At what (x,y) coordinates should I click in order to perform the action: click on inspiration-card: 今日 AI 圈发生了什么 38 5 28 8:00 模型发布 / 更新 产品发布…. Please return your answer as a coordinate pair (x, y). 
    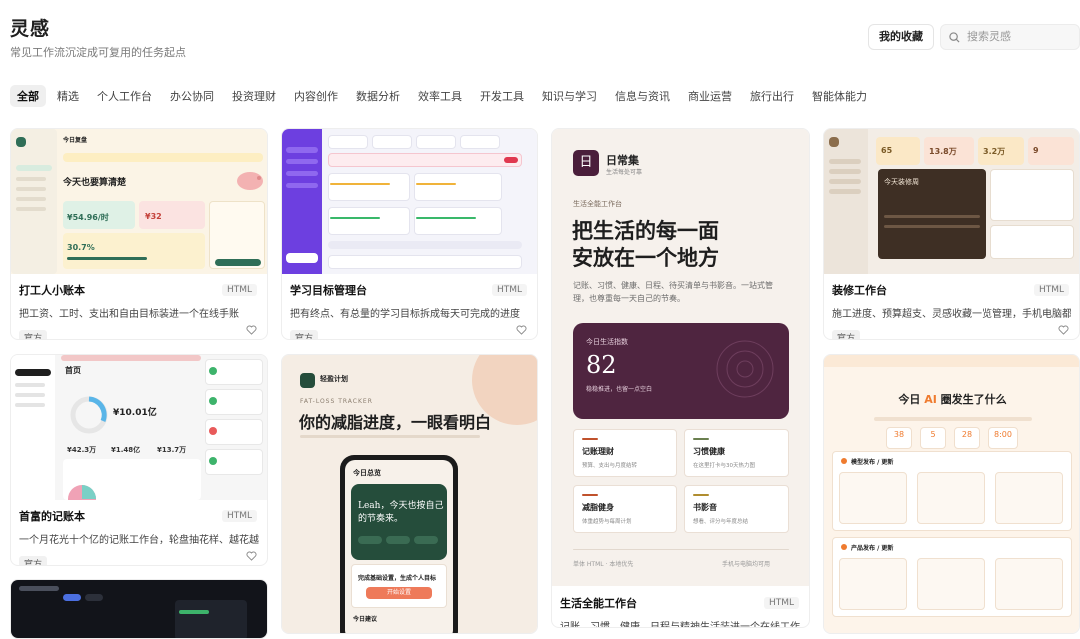
    Looking at the image, I should click on (951, 494).